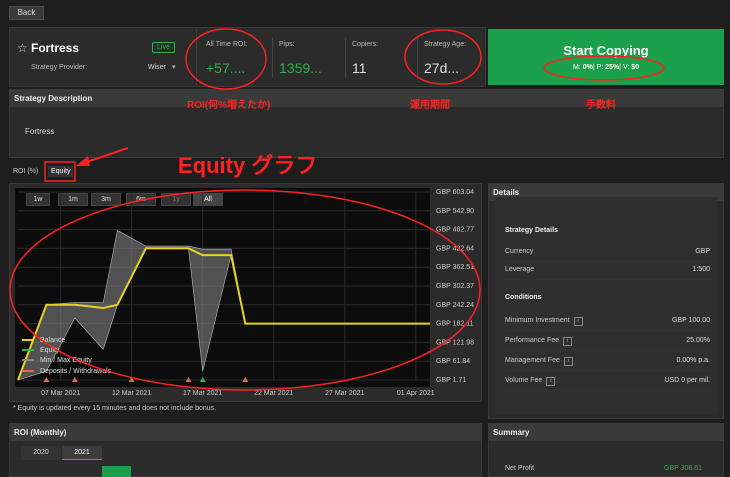  I want to click on annotation-arrowhead, so click(83, 161).